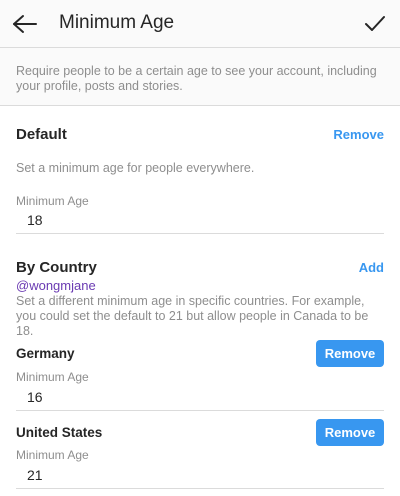 The width and height of the screenshot is (400, 496). Describe the element at coordinates (56, 285) in the screenshot. I see `username-label: @wongmjane` at that location.